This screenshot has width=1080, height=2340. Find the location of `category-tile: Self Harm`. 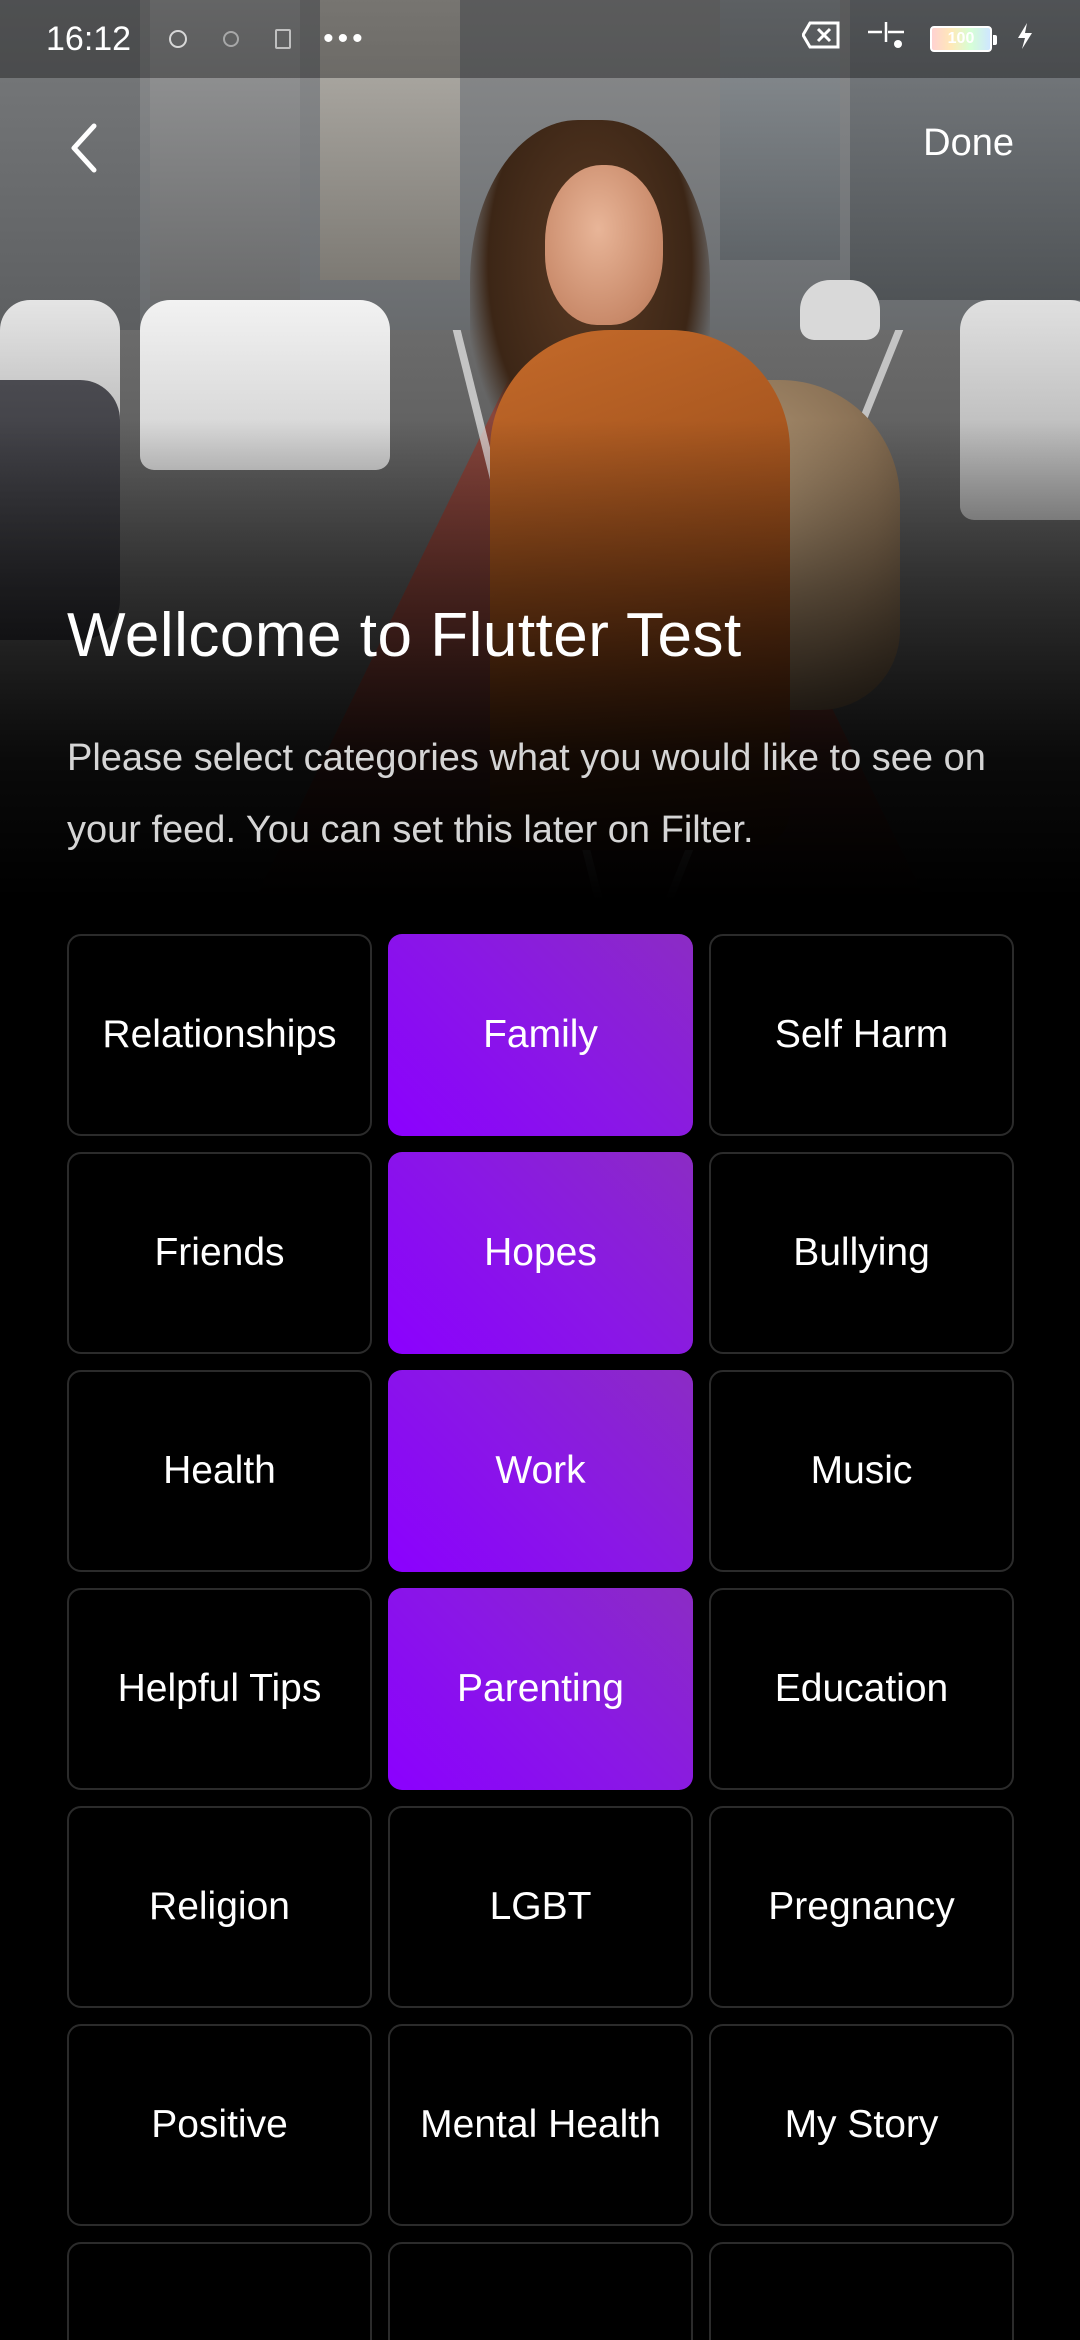

category-tile: Self Harm is located at coordinates (861, 1035).